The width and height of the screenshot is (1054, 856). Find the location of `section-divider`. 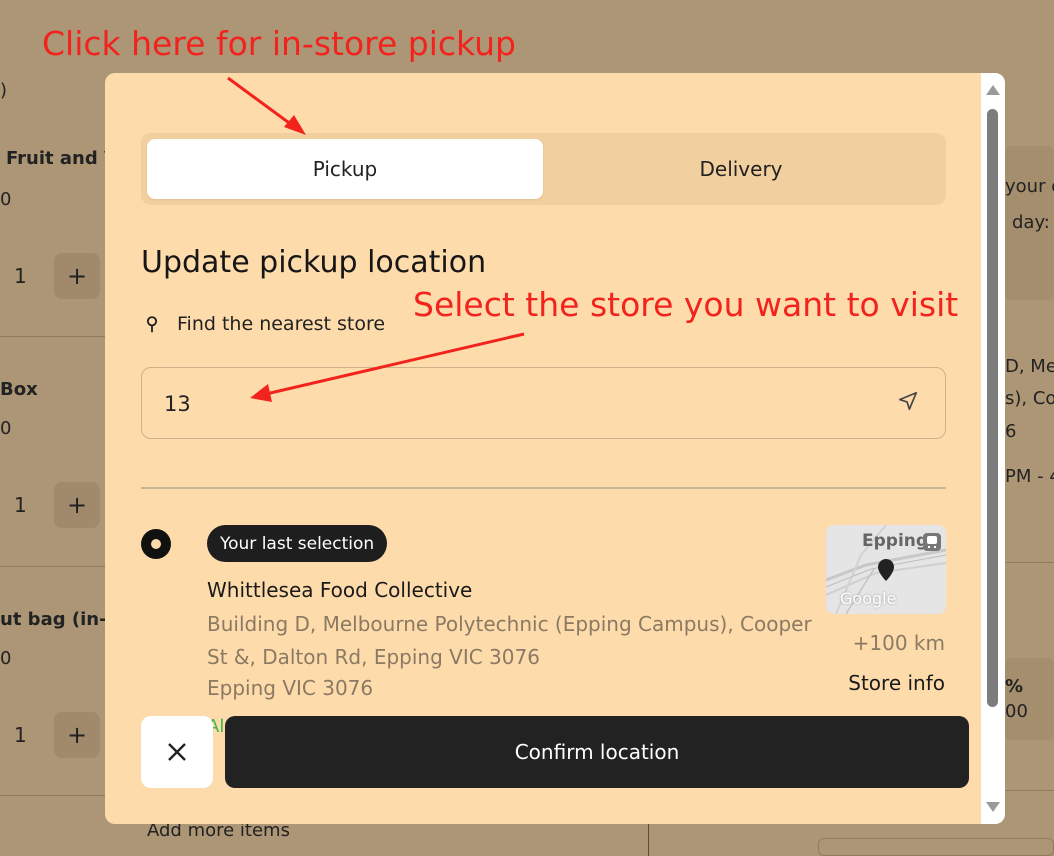

section-divider is located at coordinates (543, 488).